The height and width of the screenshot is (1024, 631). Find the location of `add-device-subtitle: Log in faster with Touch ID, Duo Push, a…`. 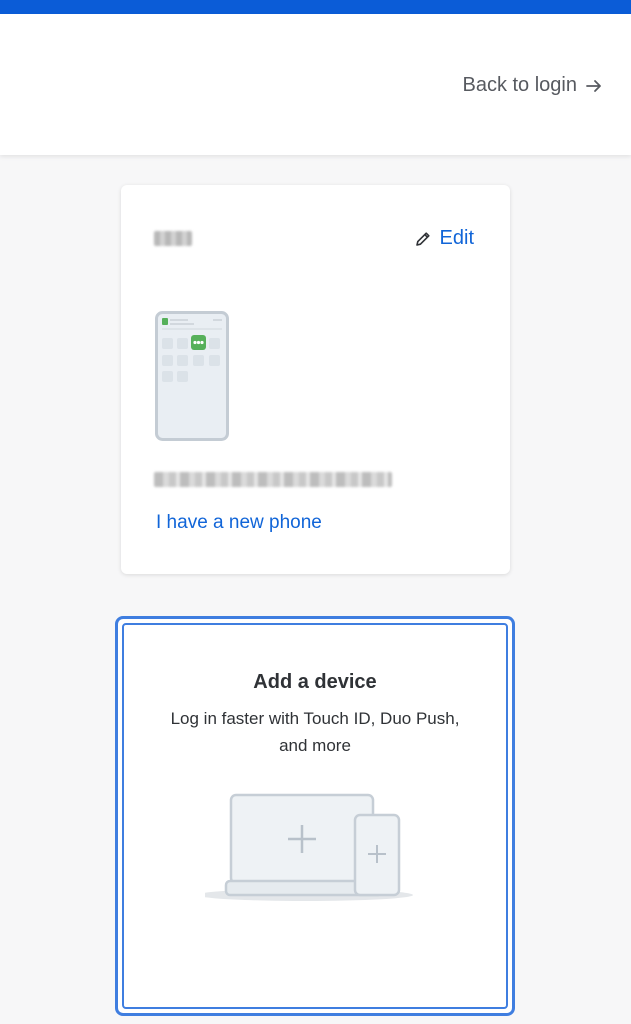

add-device-subtitle: Log in faster with Touch ID, Duo Push, a… is located at coordinates (315, 732).